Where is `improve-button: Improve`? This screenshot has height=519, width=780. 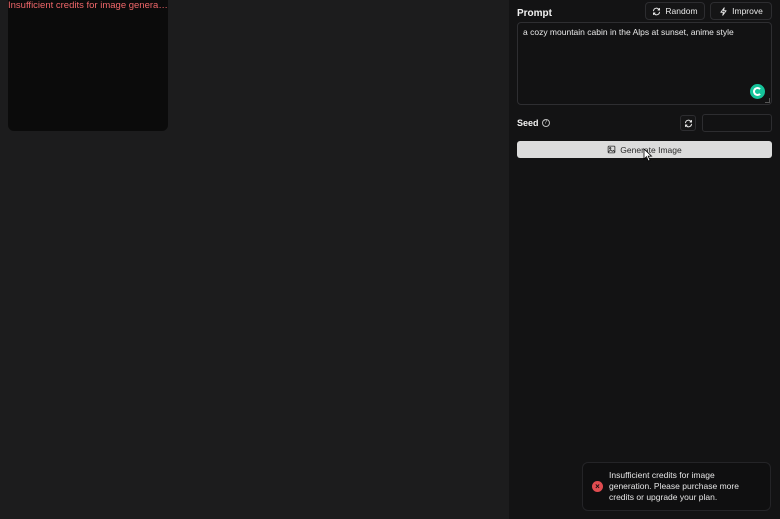 improve-button: Improve is located at coordinates (741, 11).